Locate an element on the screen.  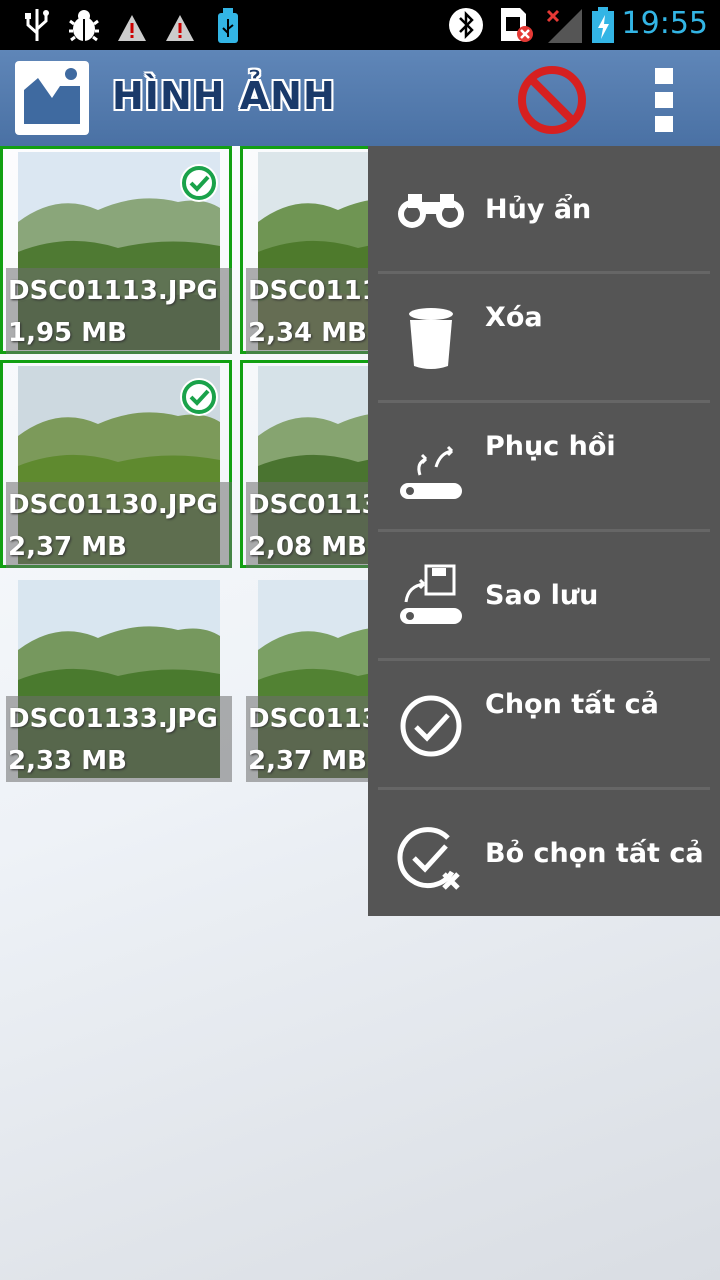
photo-caption: DSC01130.JPG 2,37 MB is located at coordinates (119, 525).